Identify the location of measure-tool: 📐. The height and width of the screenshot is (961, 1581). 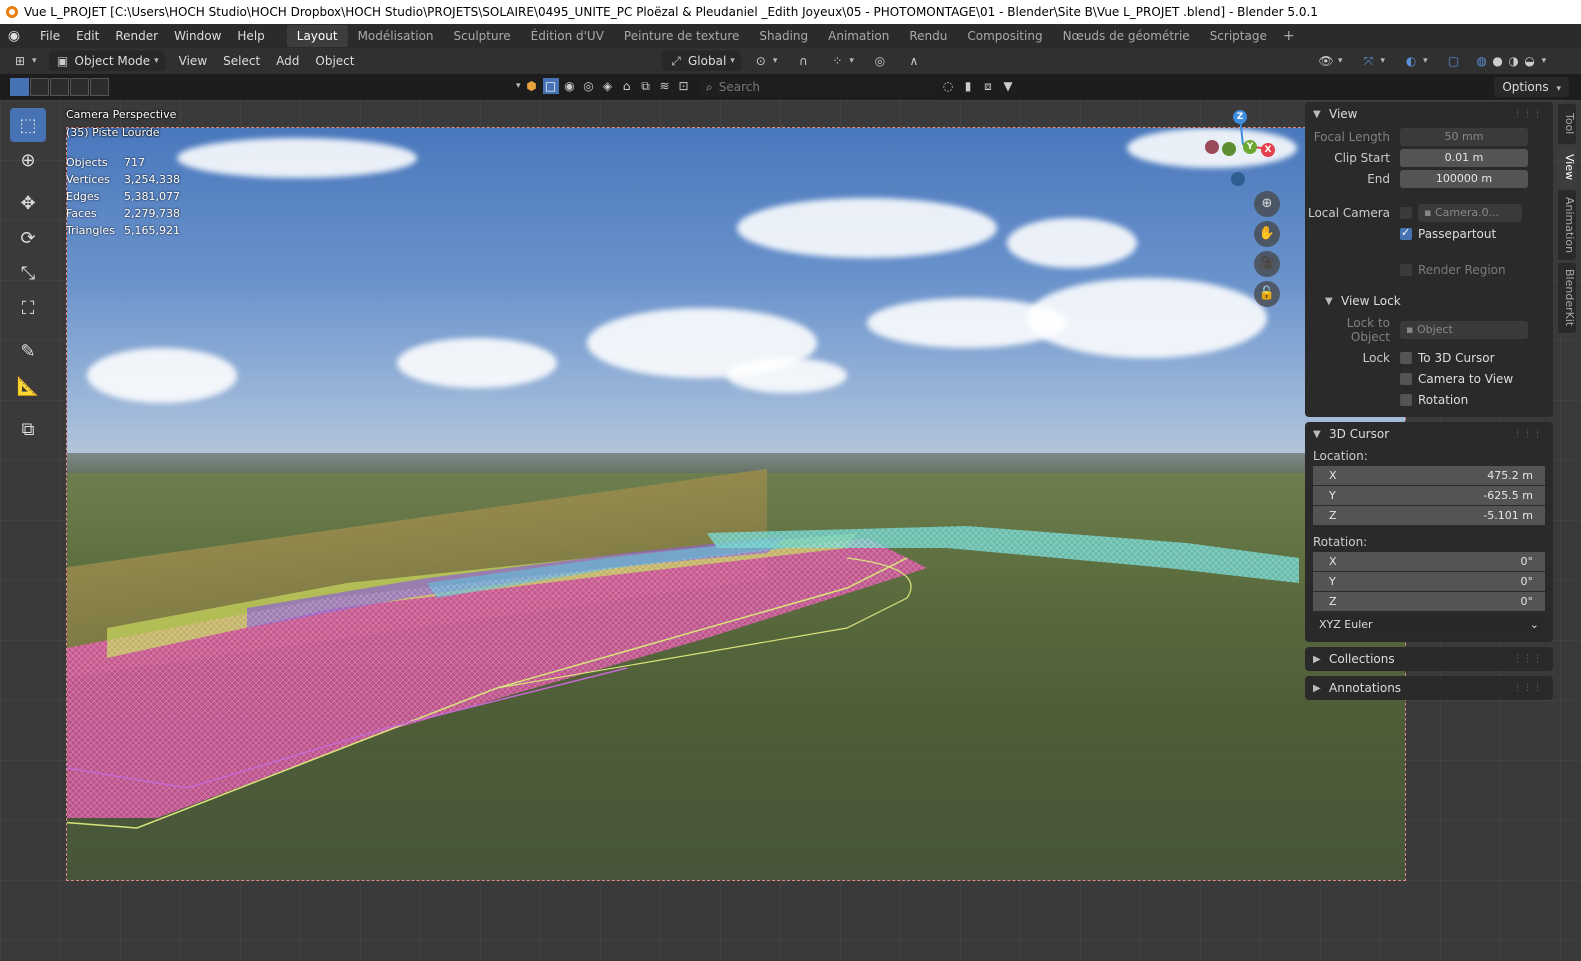
(28, 386).